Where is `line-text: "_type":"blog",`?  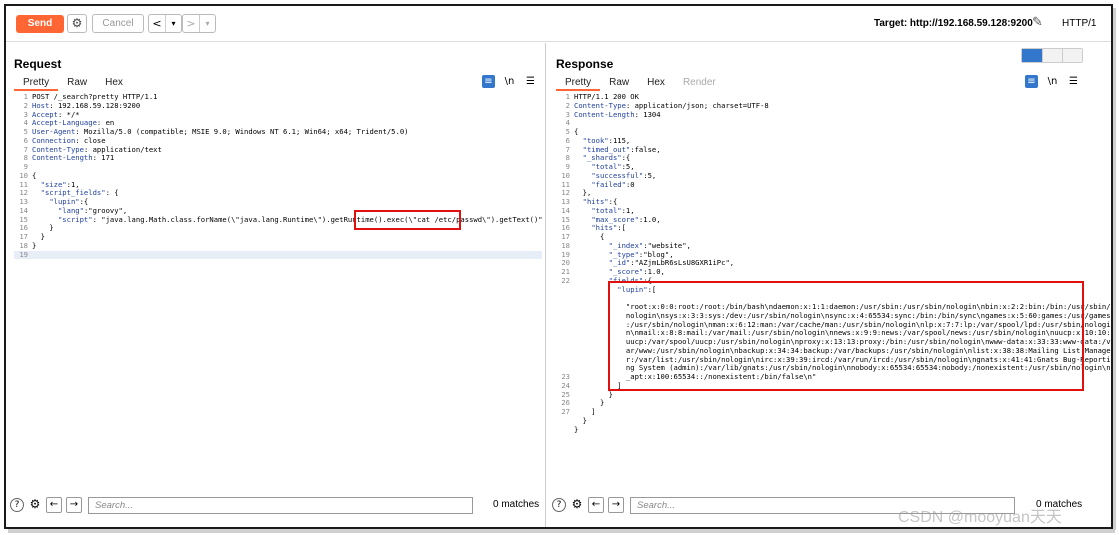
line-text: "_type":"blog", is located at coordinates (641, 254).